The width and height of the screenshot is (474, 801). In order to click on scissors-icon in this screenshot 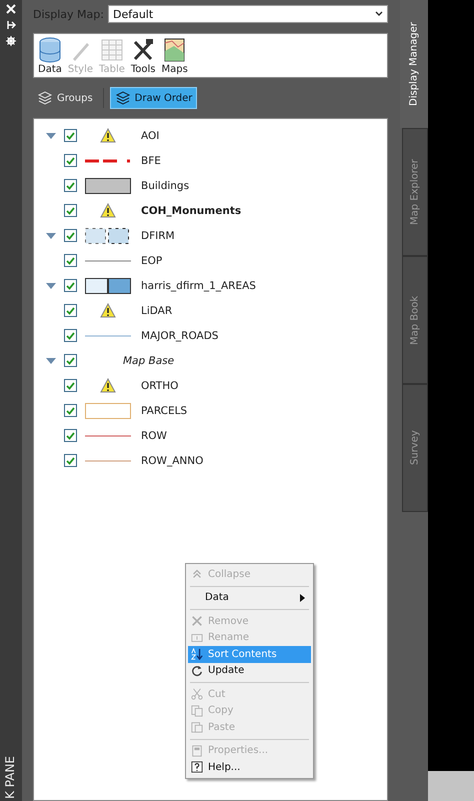, I will do `click(197, 694)`.